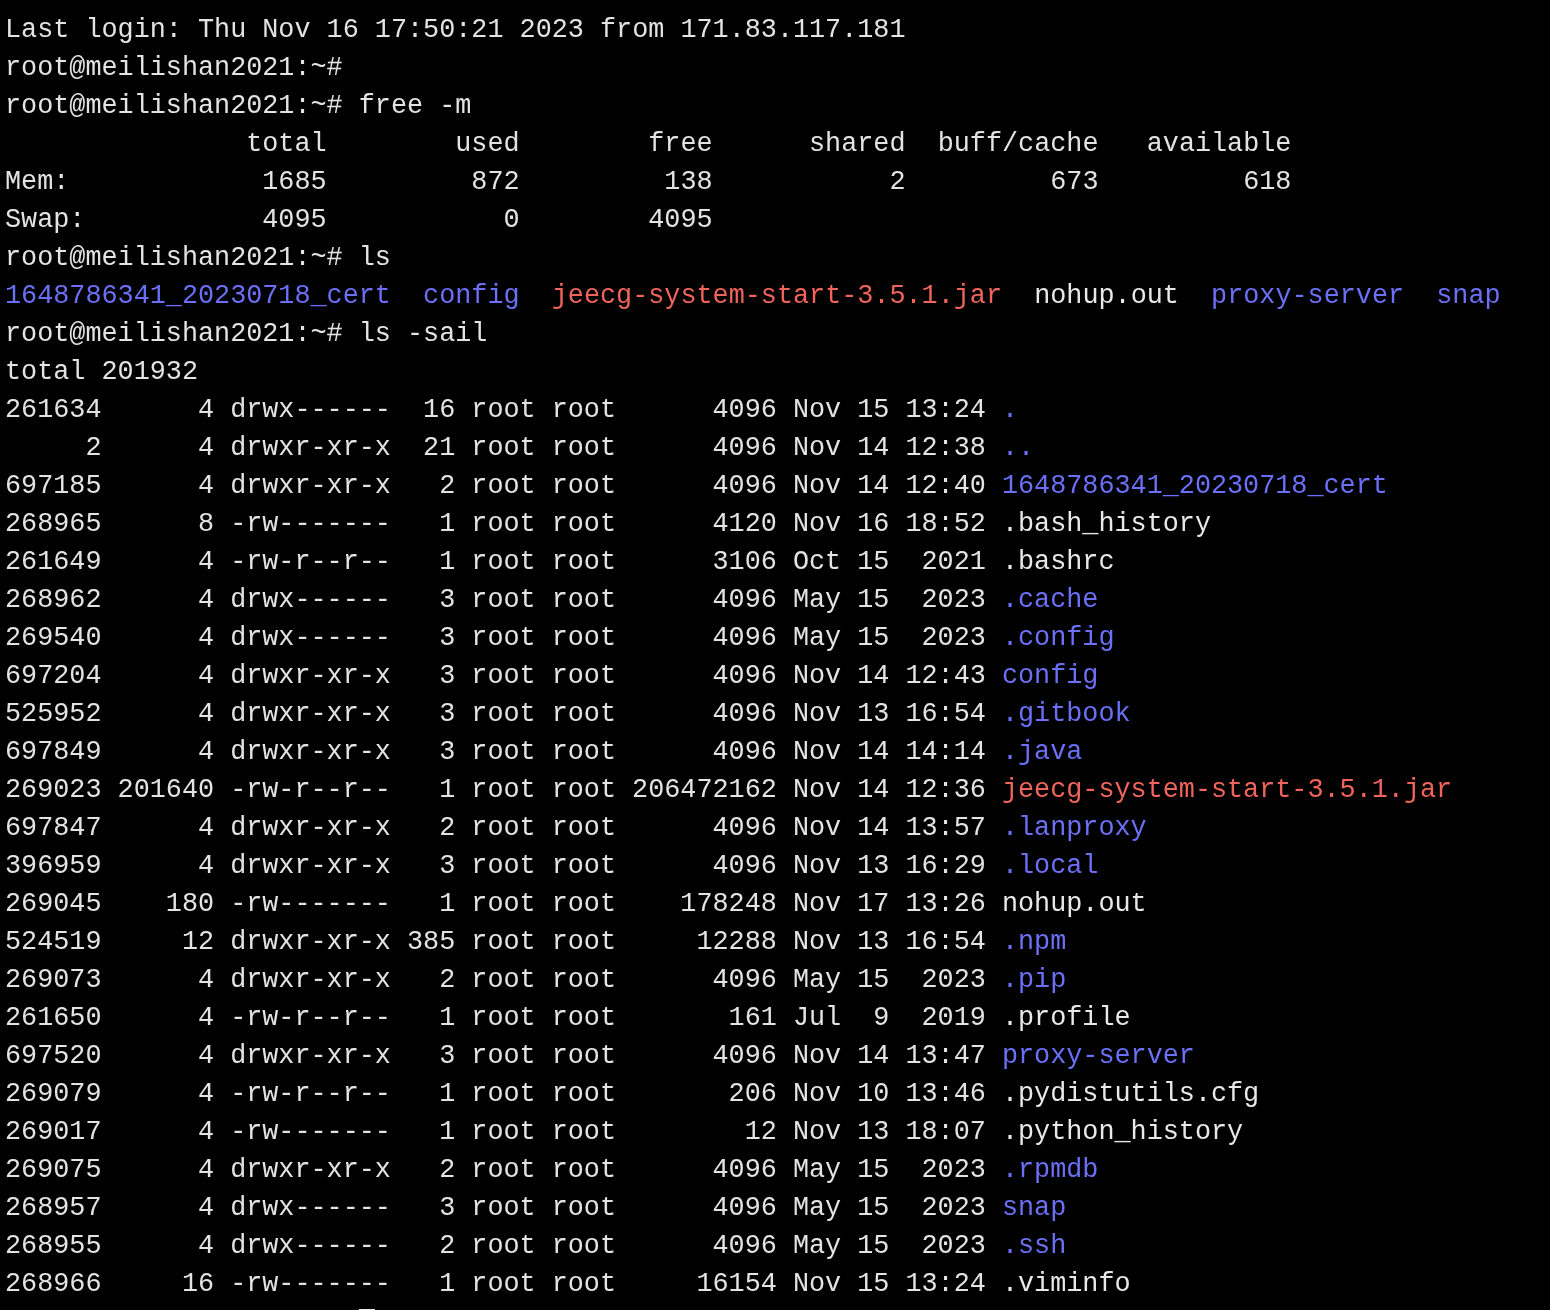 Image resolution: width=1550 pixels, height=1310 pixels. What do you see at coordinates (1468, 296) in the screenshot?
I see `file-name: snap` at bounding box center [1468, 296].